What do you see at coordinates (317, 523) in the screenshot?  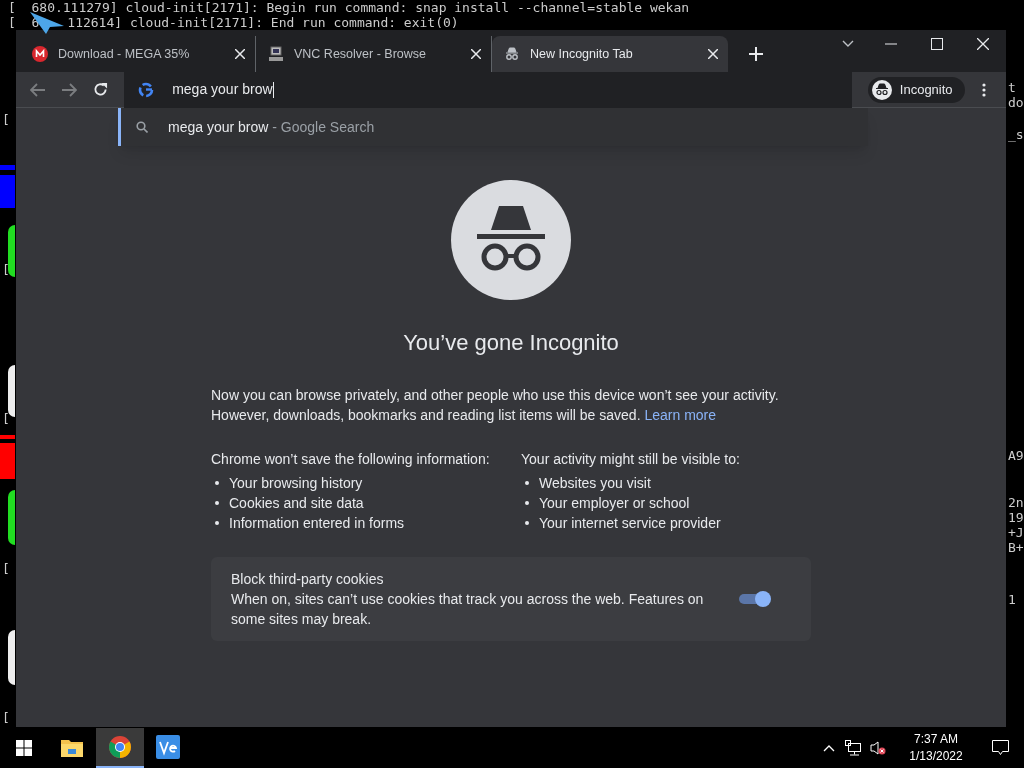 I see `list-item: Information entered in forms` at bounding box center [317, 523].